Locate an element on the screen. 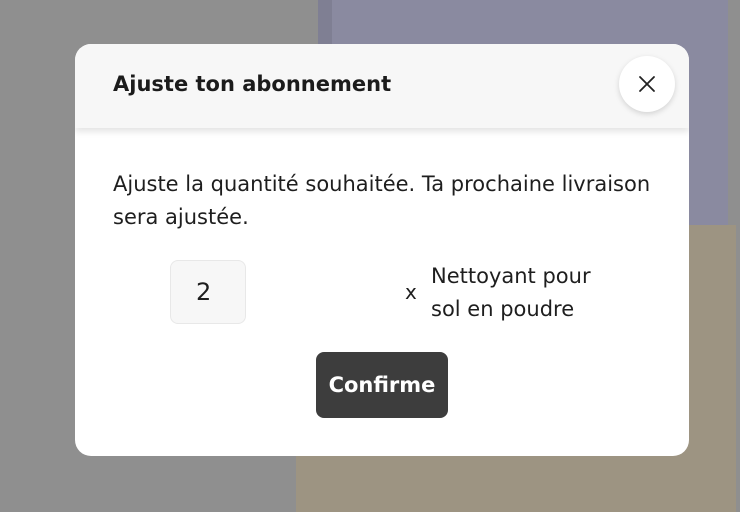  close-button is located at coordinates (647, 84).